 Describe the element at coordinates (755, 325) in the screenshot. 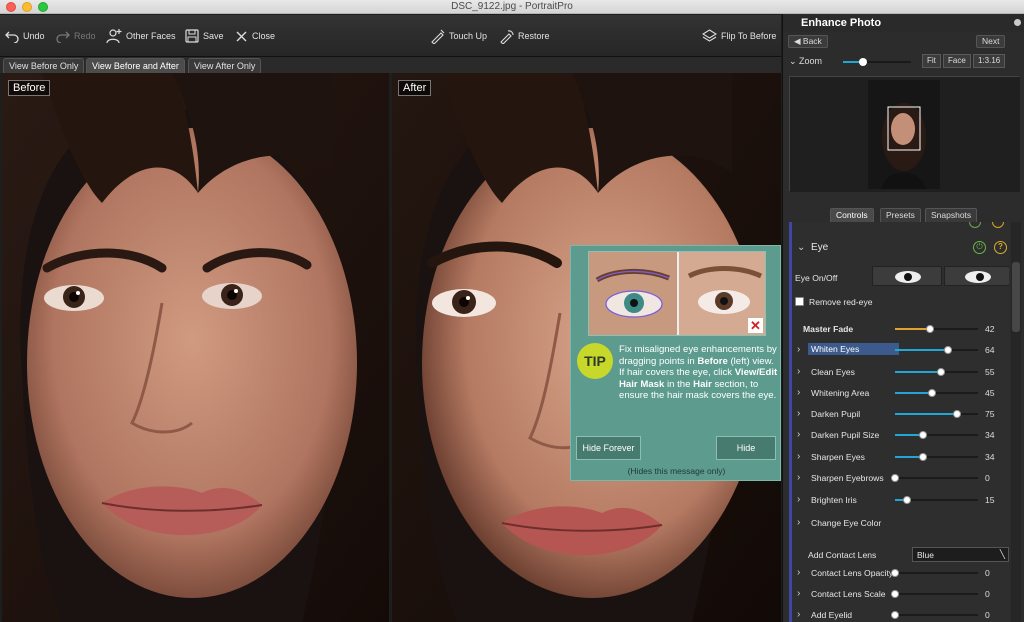

I see `tip-close-icon: ✕` at that location.